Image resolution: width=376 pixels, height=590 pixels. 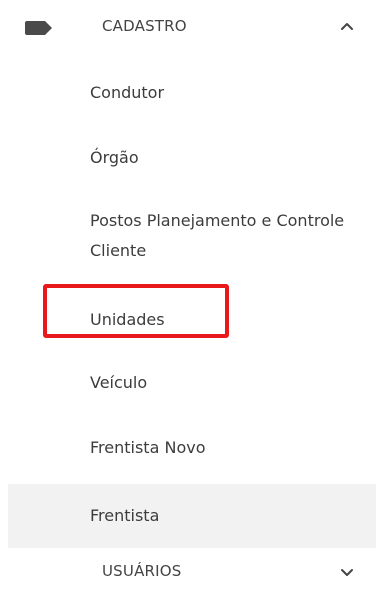 I want to click on menu-item-orgao: Órgão, so click(x=192, y=159).